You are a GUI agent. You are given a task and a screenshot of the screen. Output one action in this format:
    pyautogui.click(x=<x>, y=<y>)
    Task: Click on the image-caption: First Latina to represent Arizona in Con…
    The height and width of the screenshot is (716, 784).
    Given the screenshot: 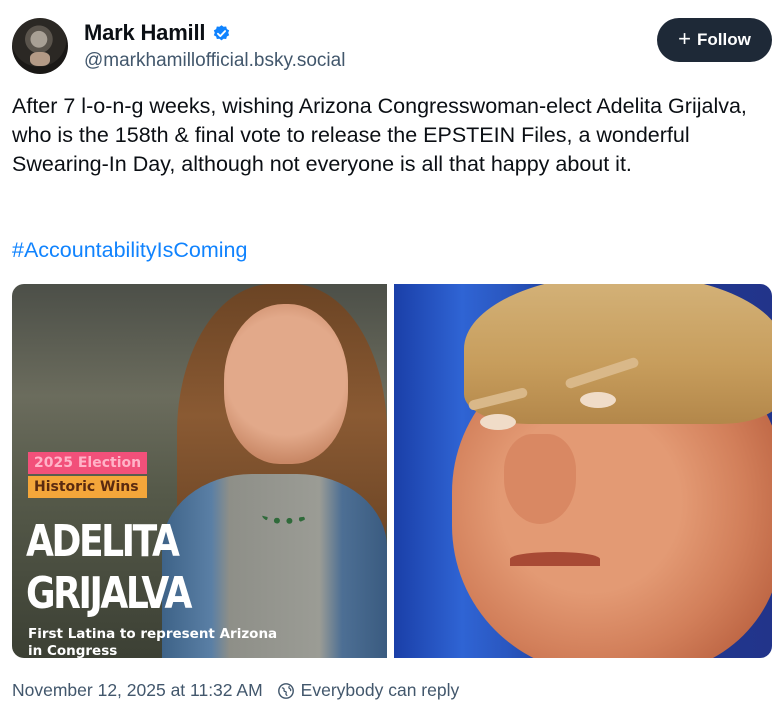 What is the action you would take?
    pyautogui.click(x=153, y=642)
    